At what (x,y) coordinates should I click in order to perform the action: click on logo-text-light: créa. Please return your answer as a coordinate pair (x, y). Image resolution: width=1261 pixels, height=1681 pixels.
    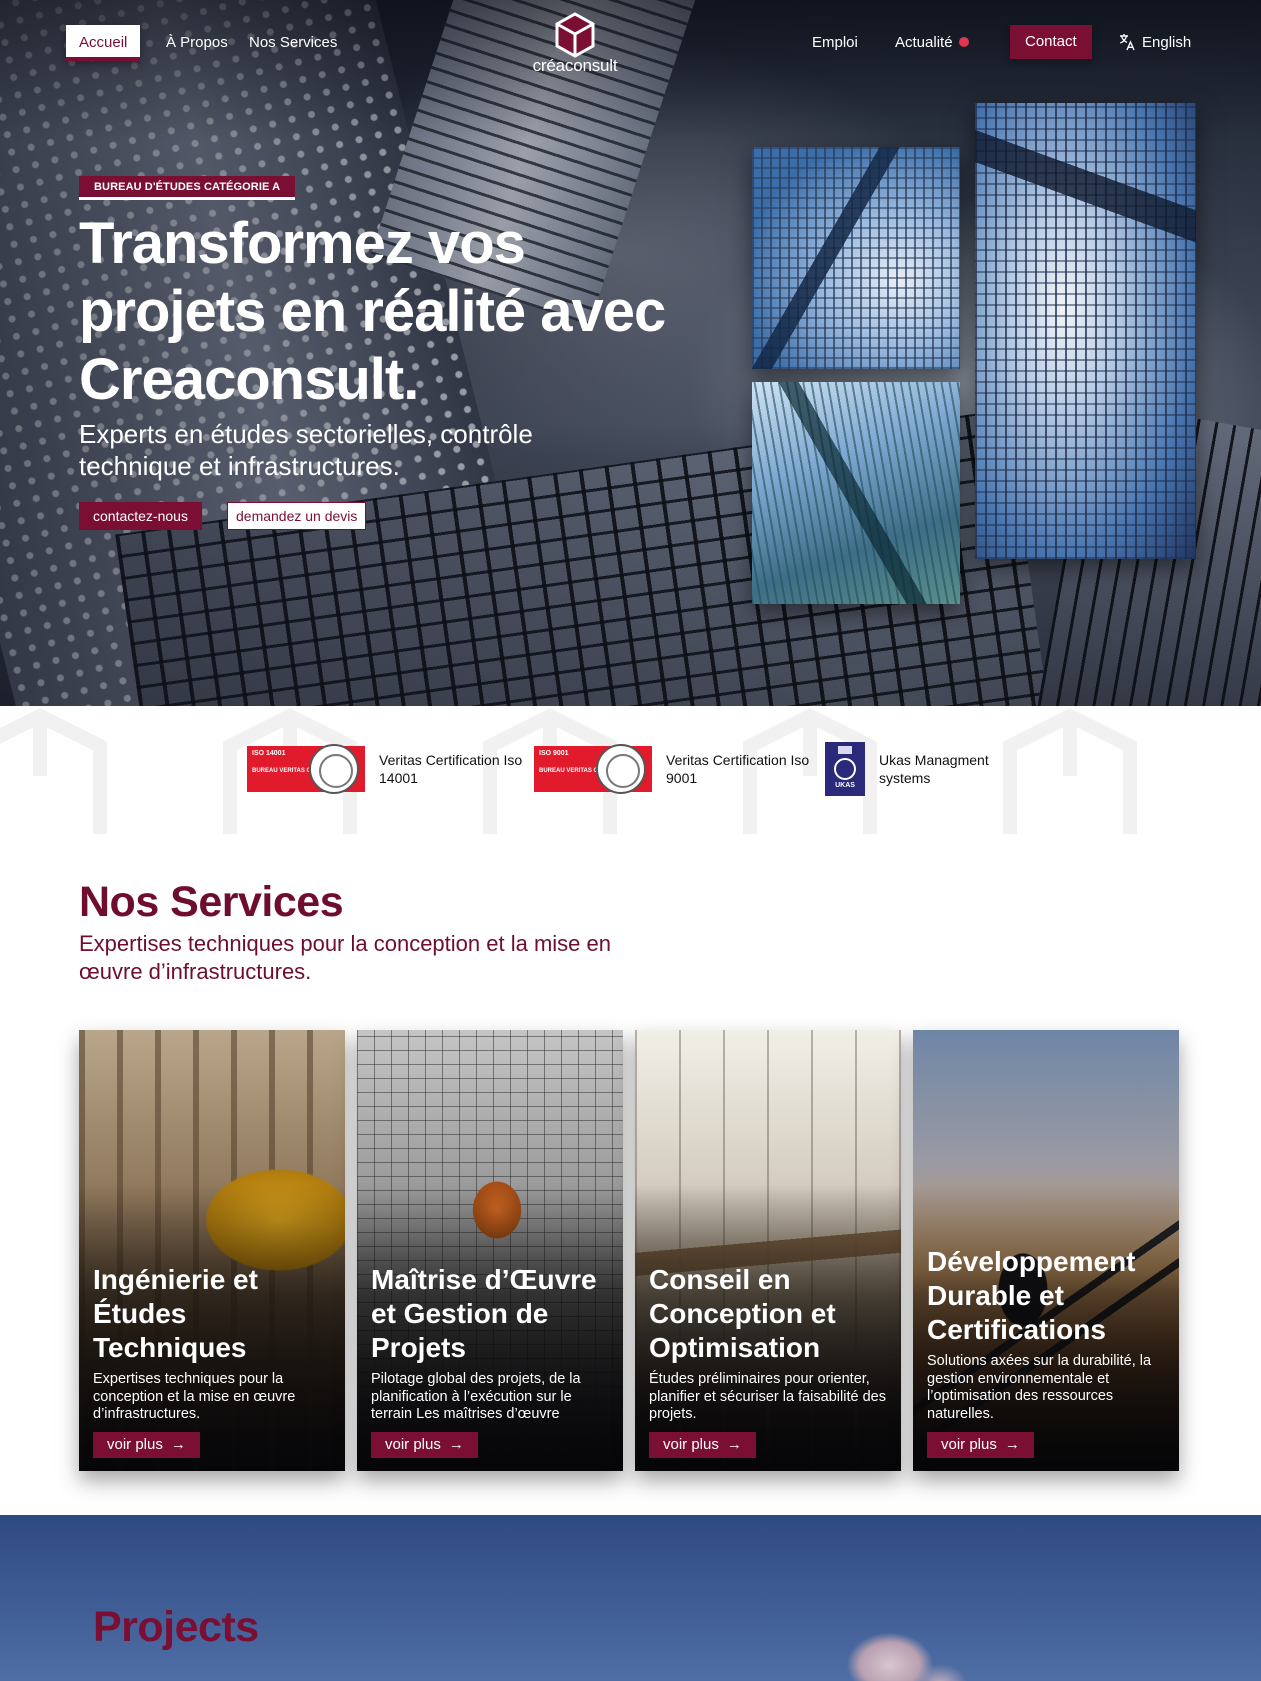
    Looking at the image, I should click on (548, 65).